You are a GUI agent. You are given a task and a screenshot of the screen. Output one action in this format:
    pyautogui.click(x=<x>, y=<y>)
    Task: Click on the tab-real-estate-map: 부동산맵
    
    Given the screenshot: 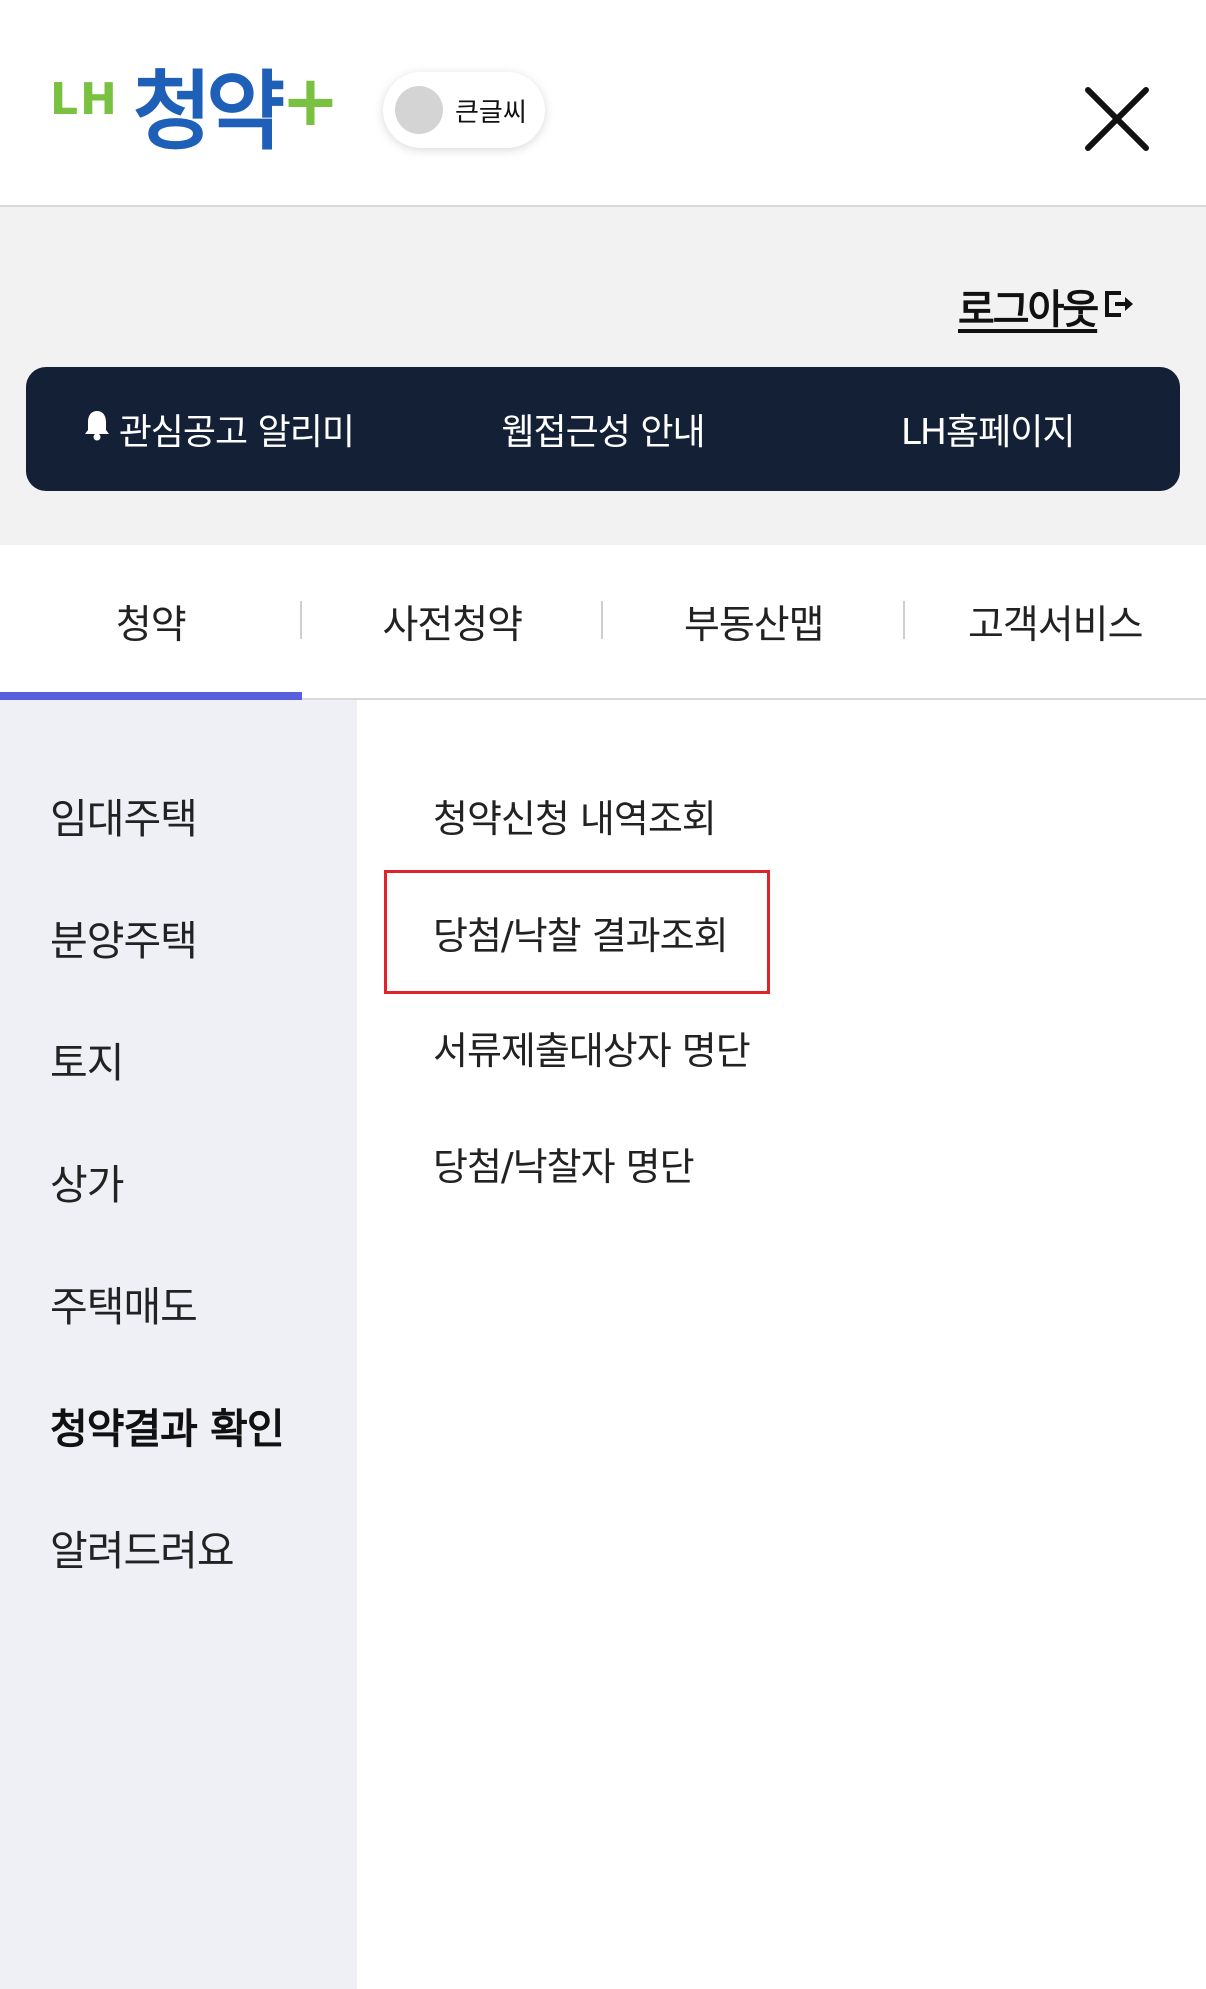 What is the action you would take?
    pyautogui.click(x=754, y=621)
    